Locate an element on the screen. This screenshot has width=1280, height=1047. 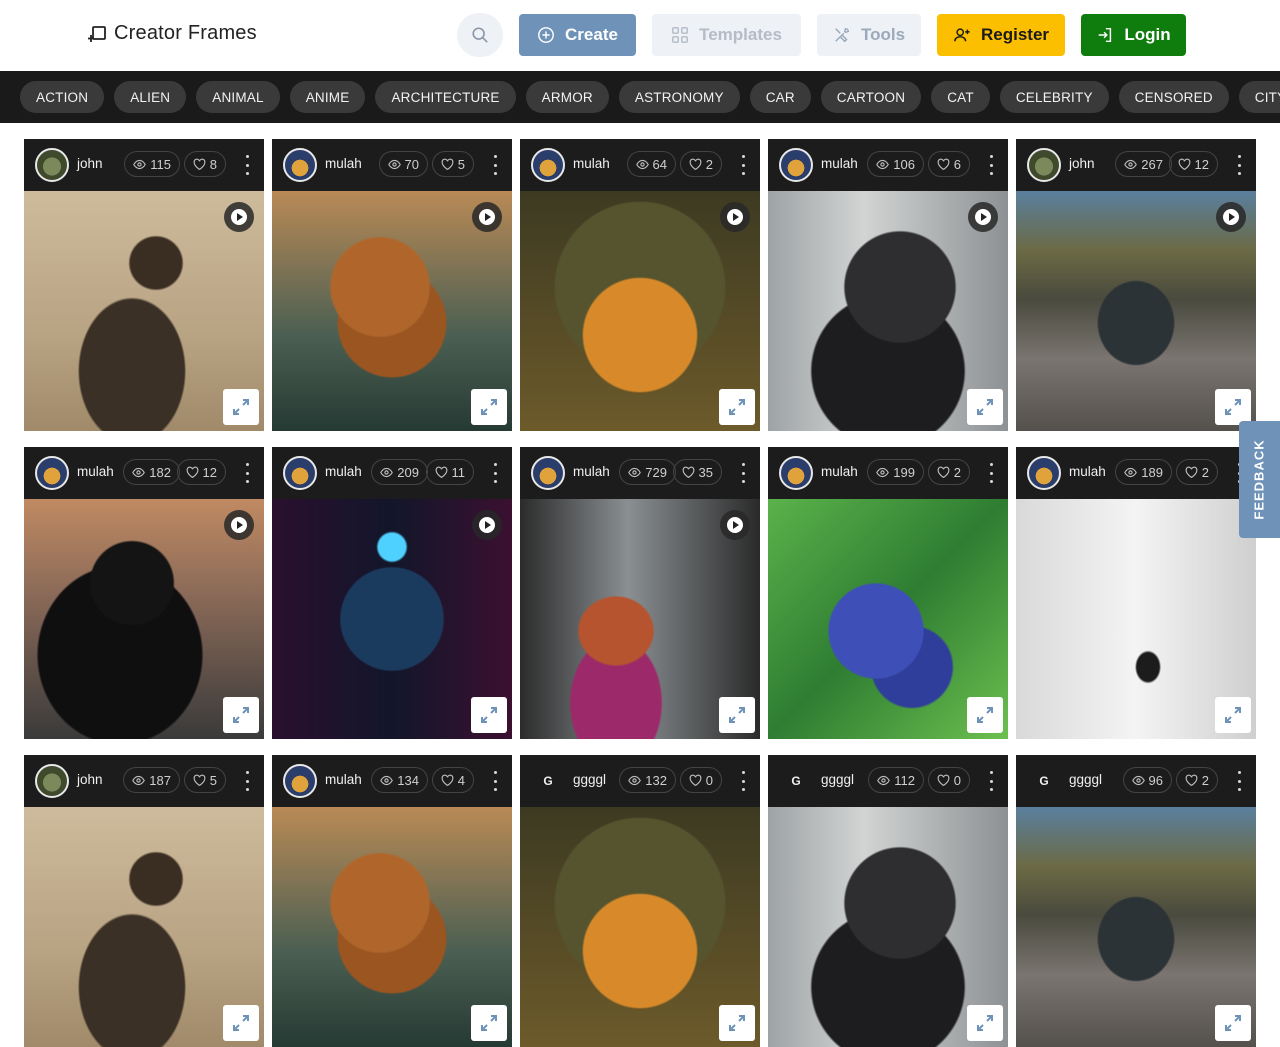
media-card: john 115 8 is located at coordinates (144, 285).